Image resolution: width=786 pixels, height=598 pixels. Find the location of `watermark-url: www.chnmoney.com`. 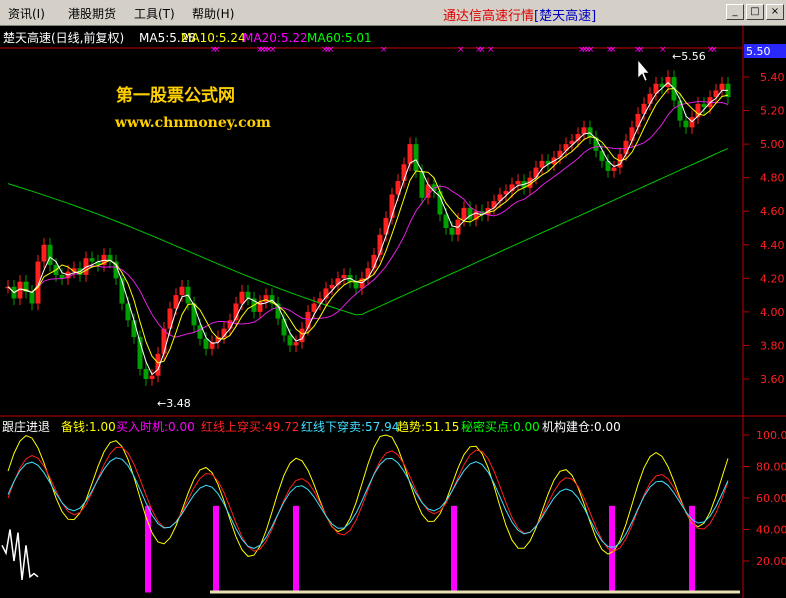

watermark-url: www.chnmoney.com is located at coordinates (192, 123).